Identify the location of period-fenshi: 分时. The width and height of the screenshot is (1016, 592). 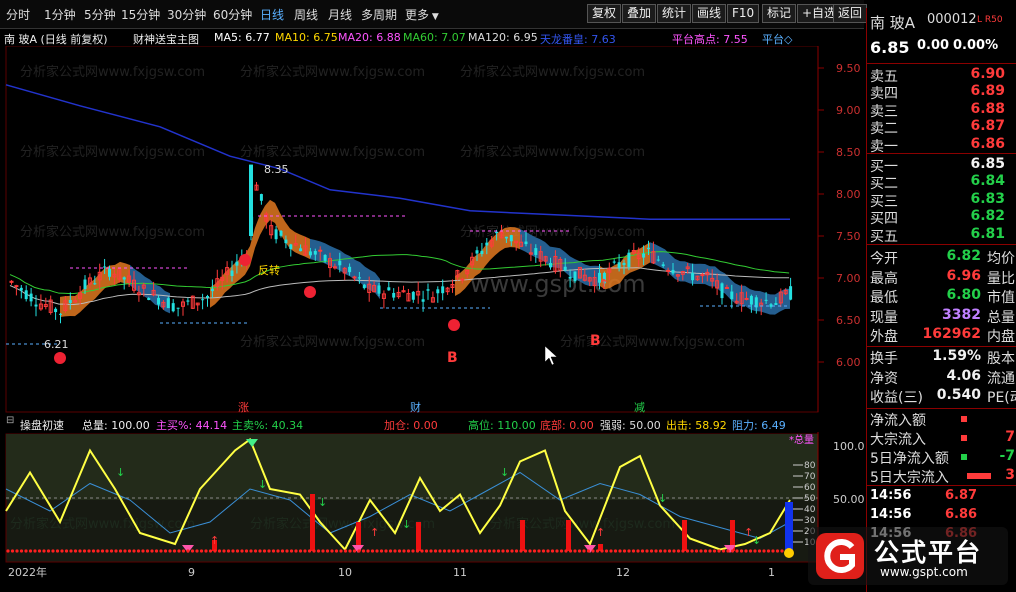
(18, 14).